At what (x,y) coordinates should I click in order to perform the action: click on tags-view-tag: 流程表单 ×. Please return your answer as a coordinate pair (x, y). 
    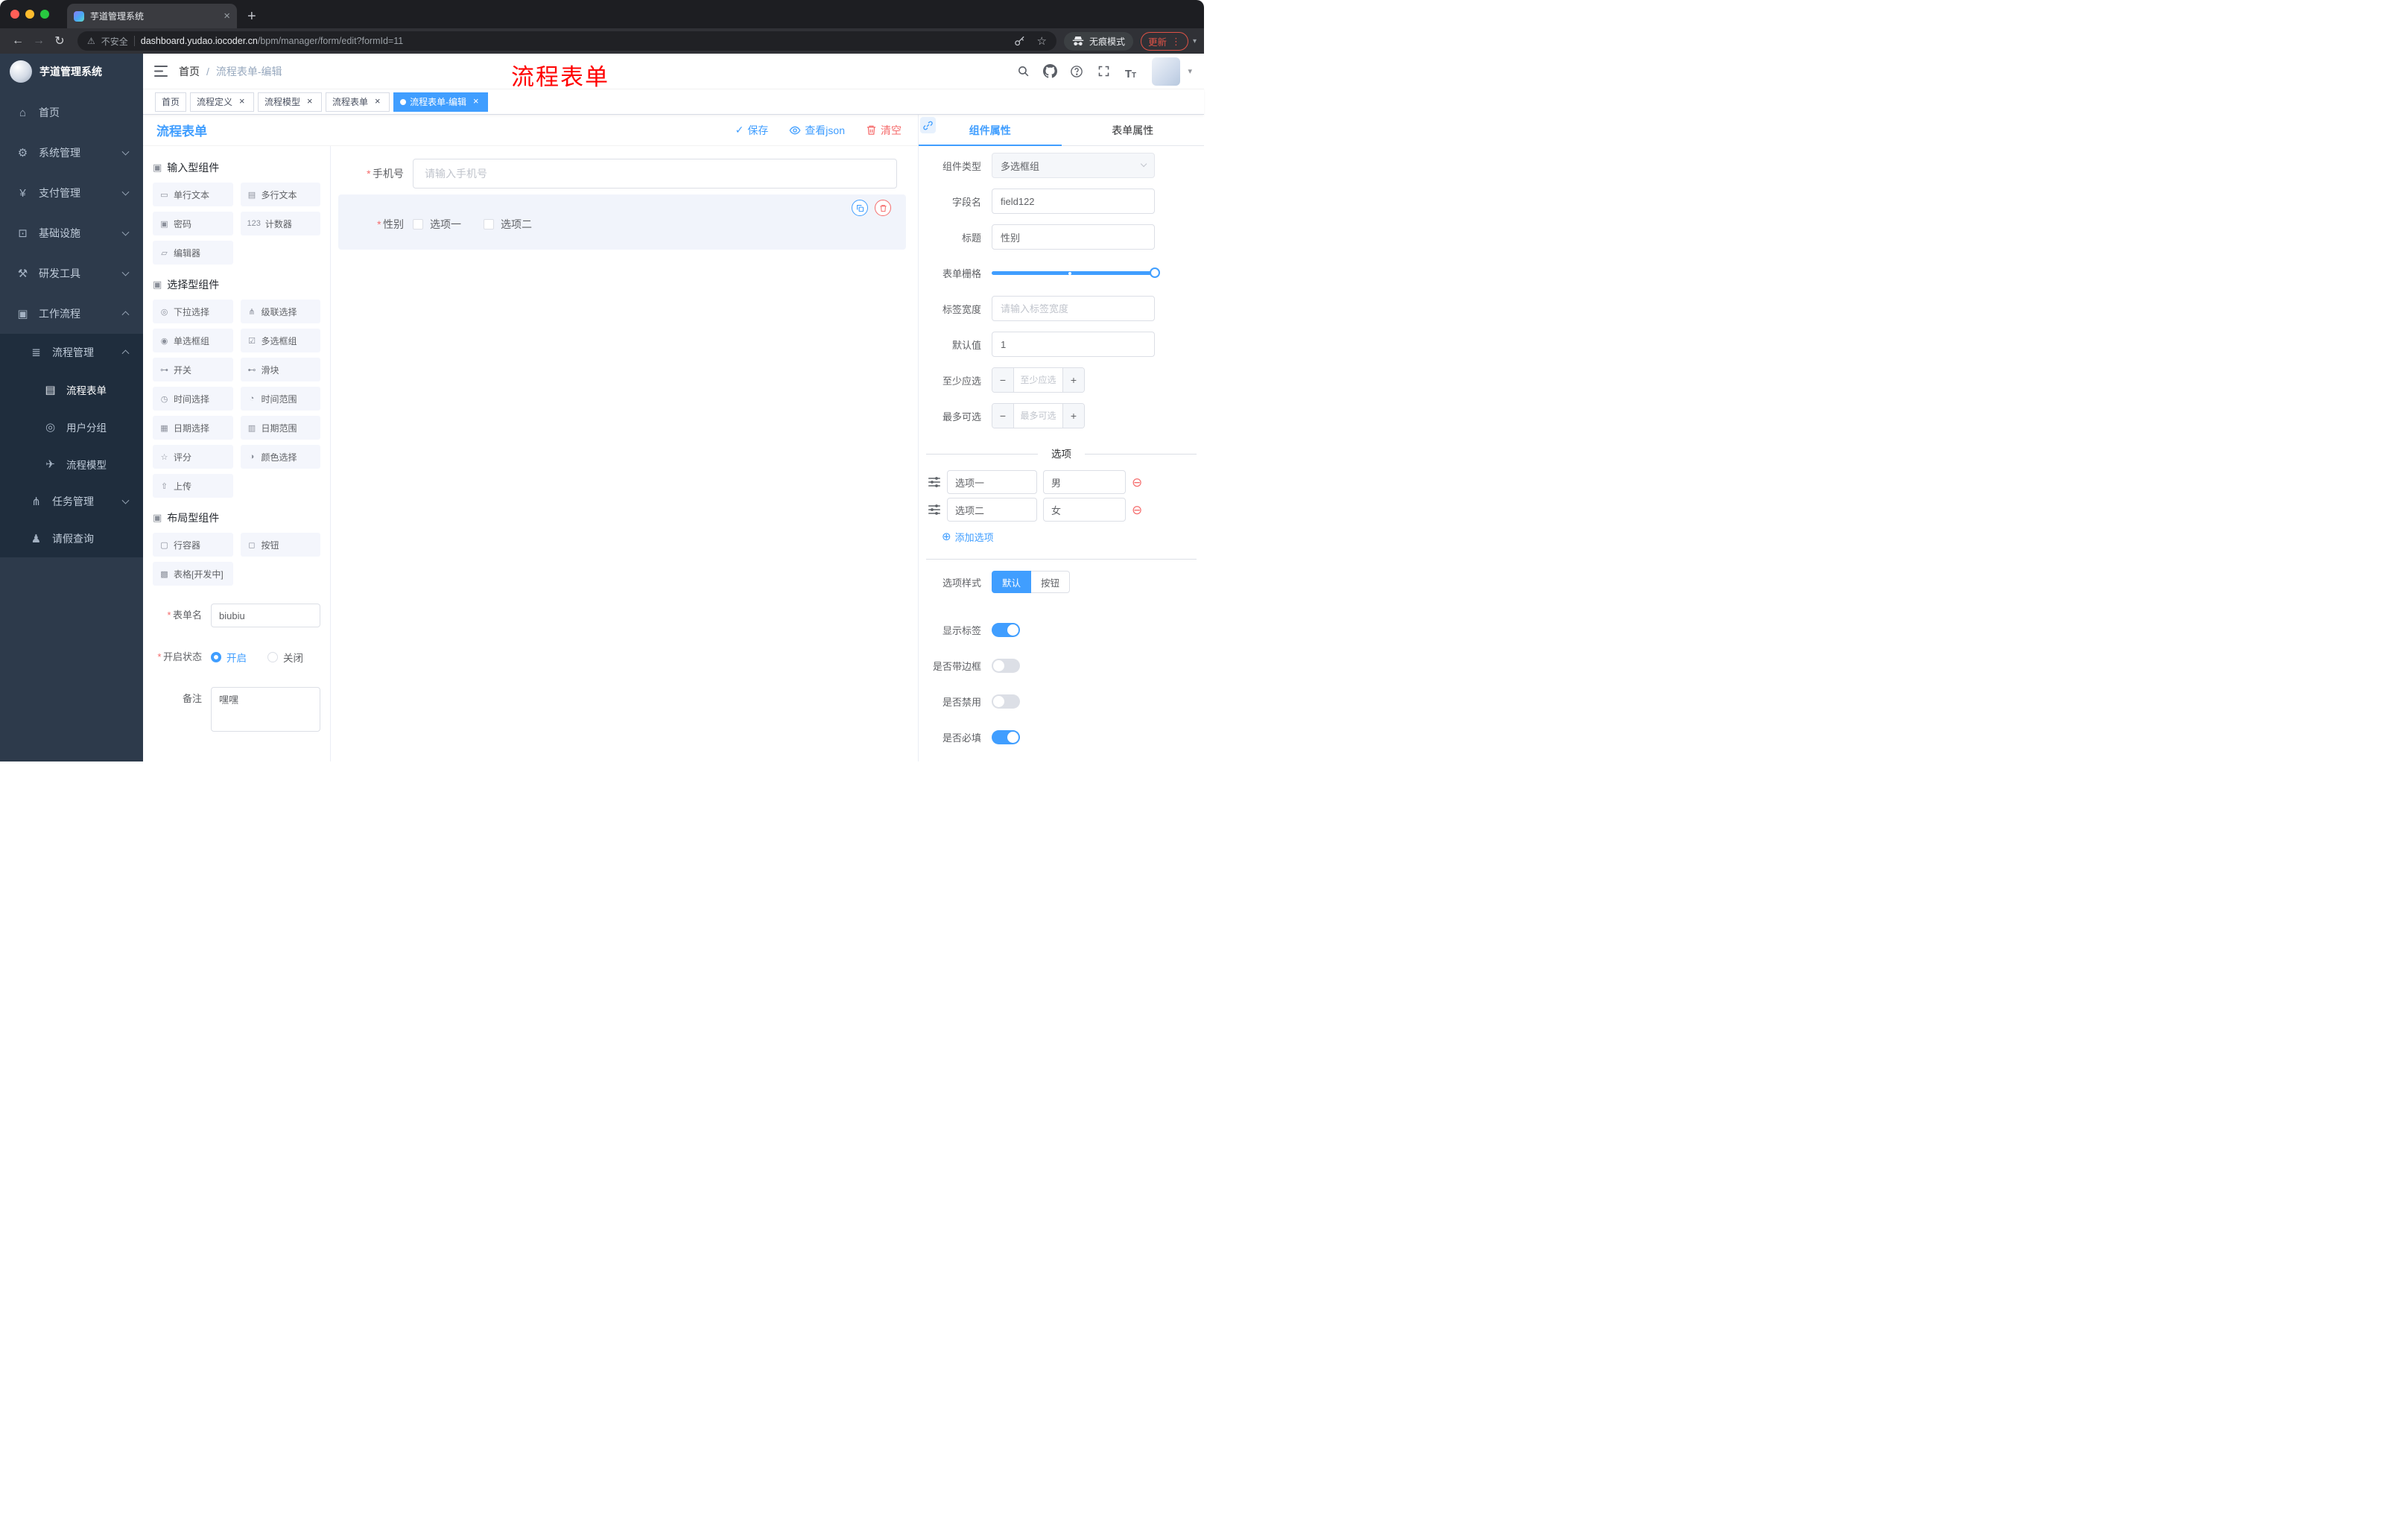
    Looking at the image, I should click on (358, 102).